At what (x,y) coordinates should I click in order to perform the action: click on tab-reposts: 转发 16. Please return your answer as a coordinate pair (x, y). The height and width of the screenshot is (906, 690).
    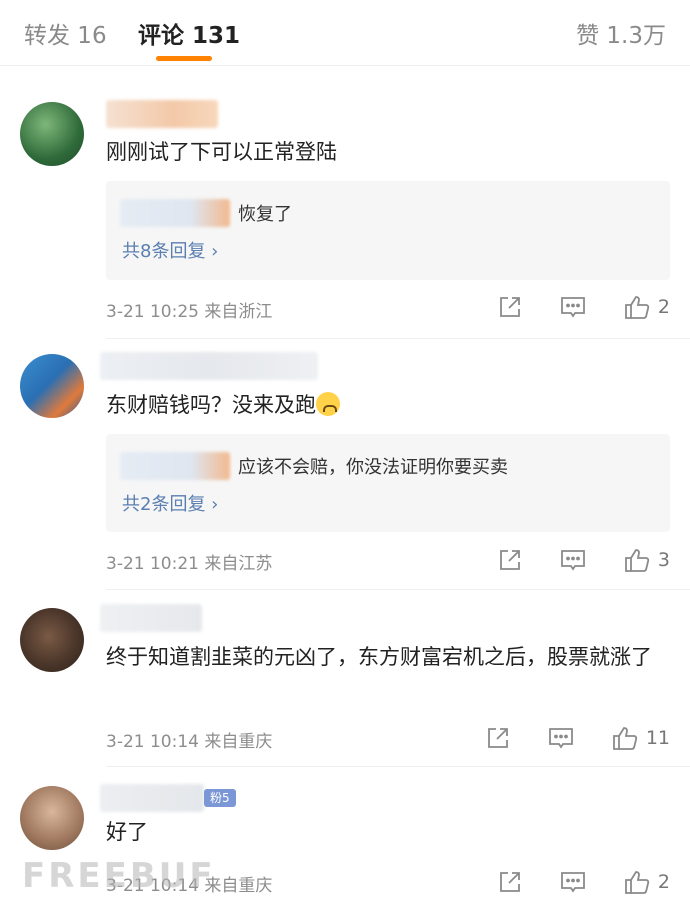
    Looking at the image, I should click on (65, 33).